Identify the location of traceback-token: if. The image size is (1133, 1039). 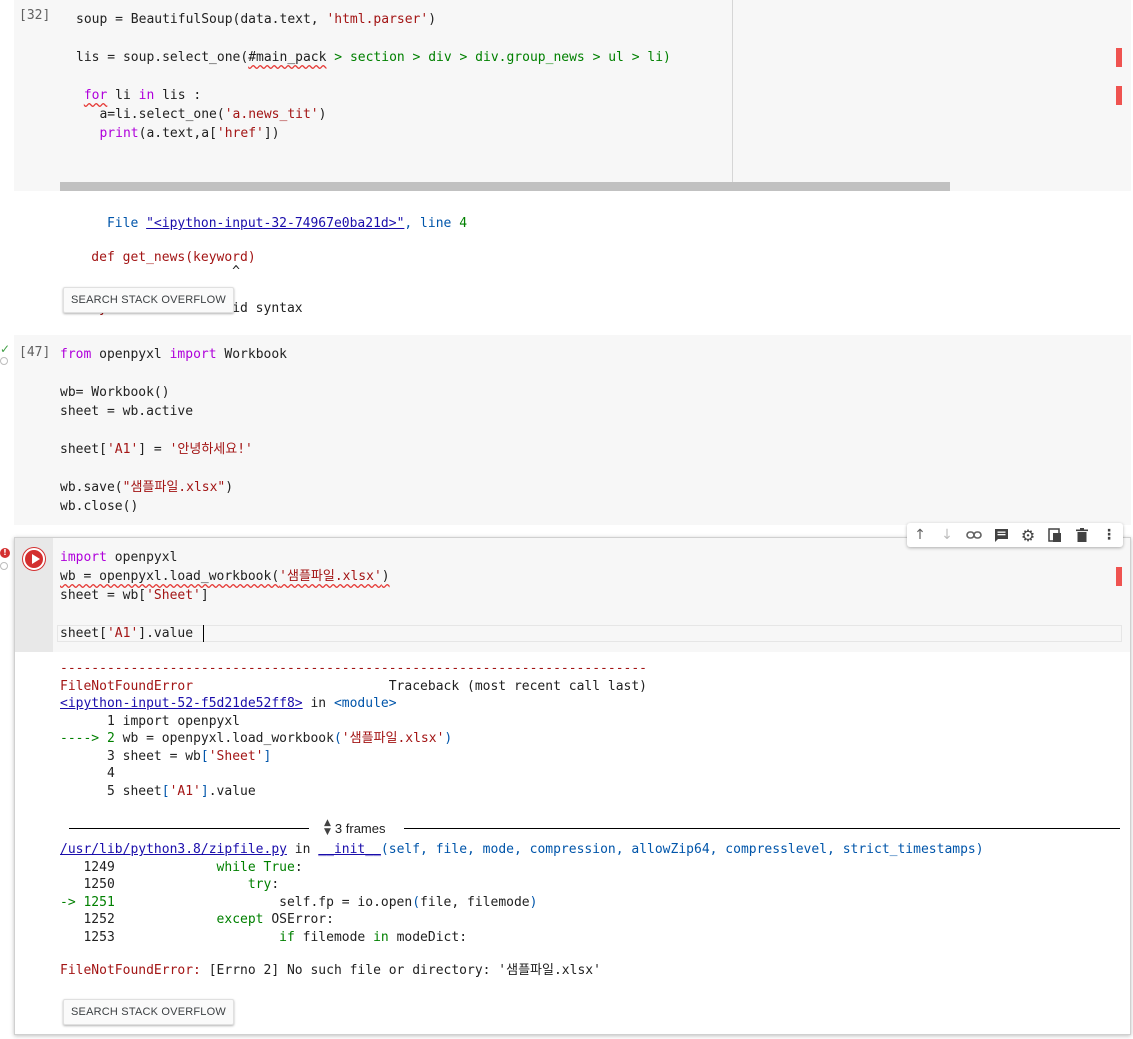
(287, 937).